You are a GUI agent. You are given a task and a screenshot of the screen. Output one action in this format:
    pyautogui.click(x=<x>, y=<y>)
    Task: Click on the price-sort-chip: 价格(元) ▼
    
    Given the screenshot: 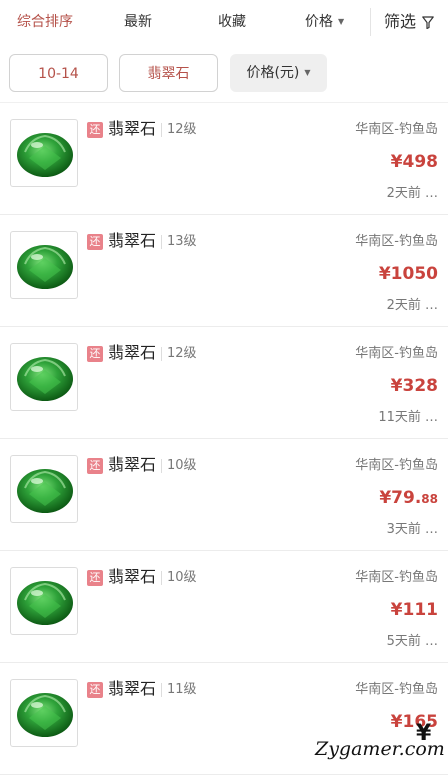 What is the action you would take?
    pyautogui.click(x=278, y=73)
    